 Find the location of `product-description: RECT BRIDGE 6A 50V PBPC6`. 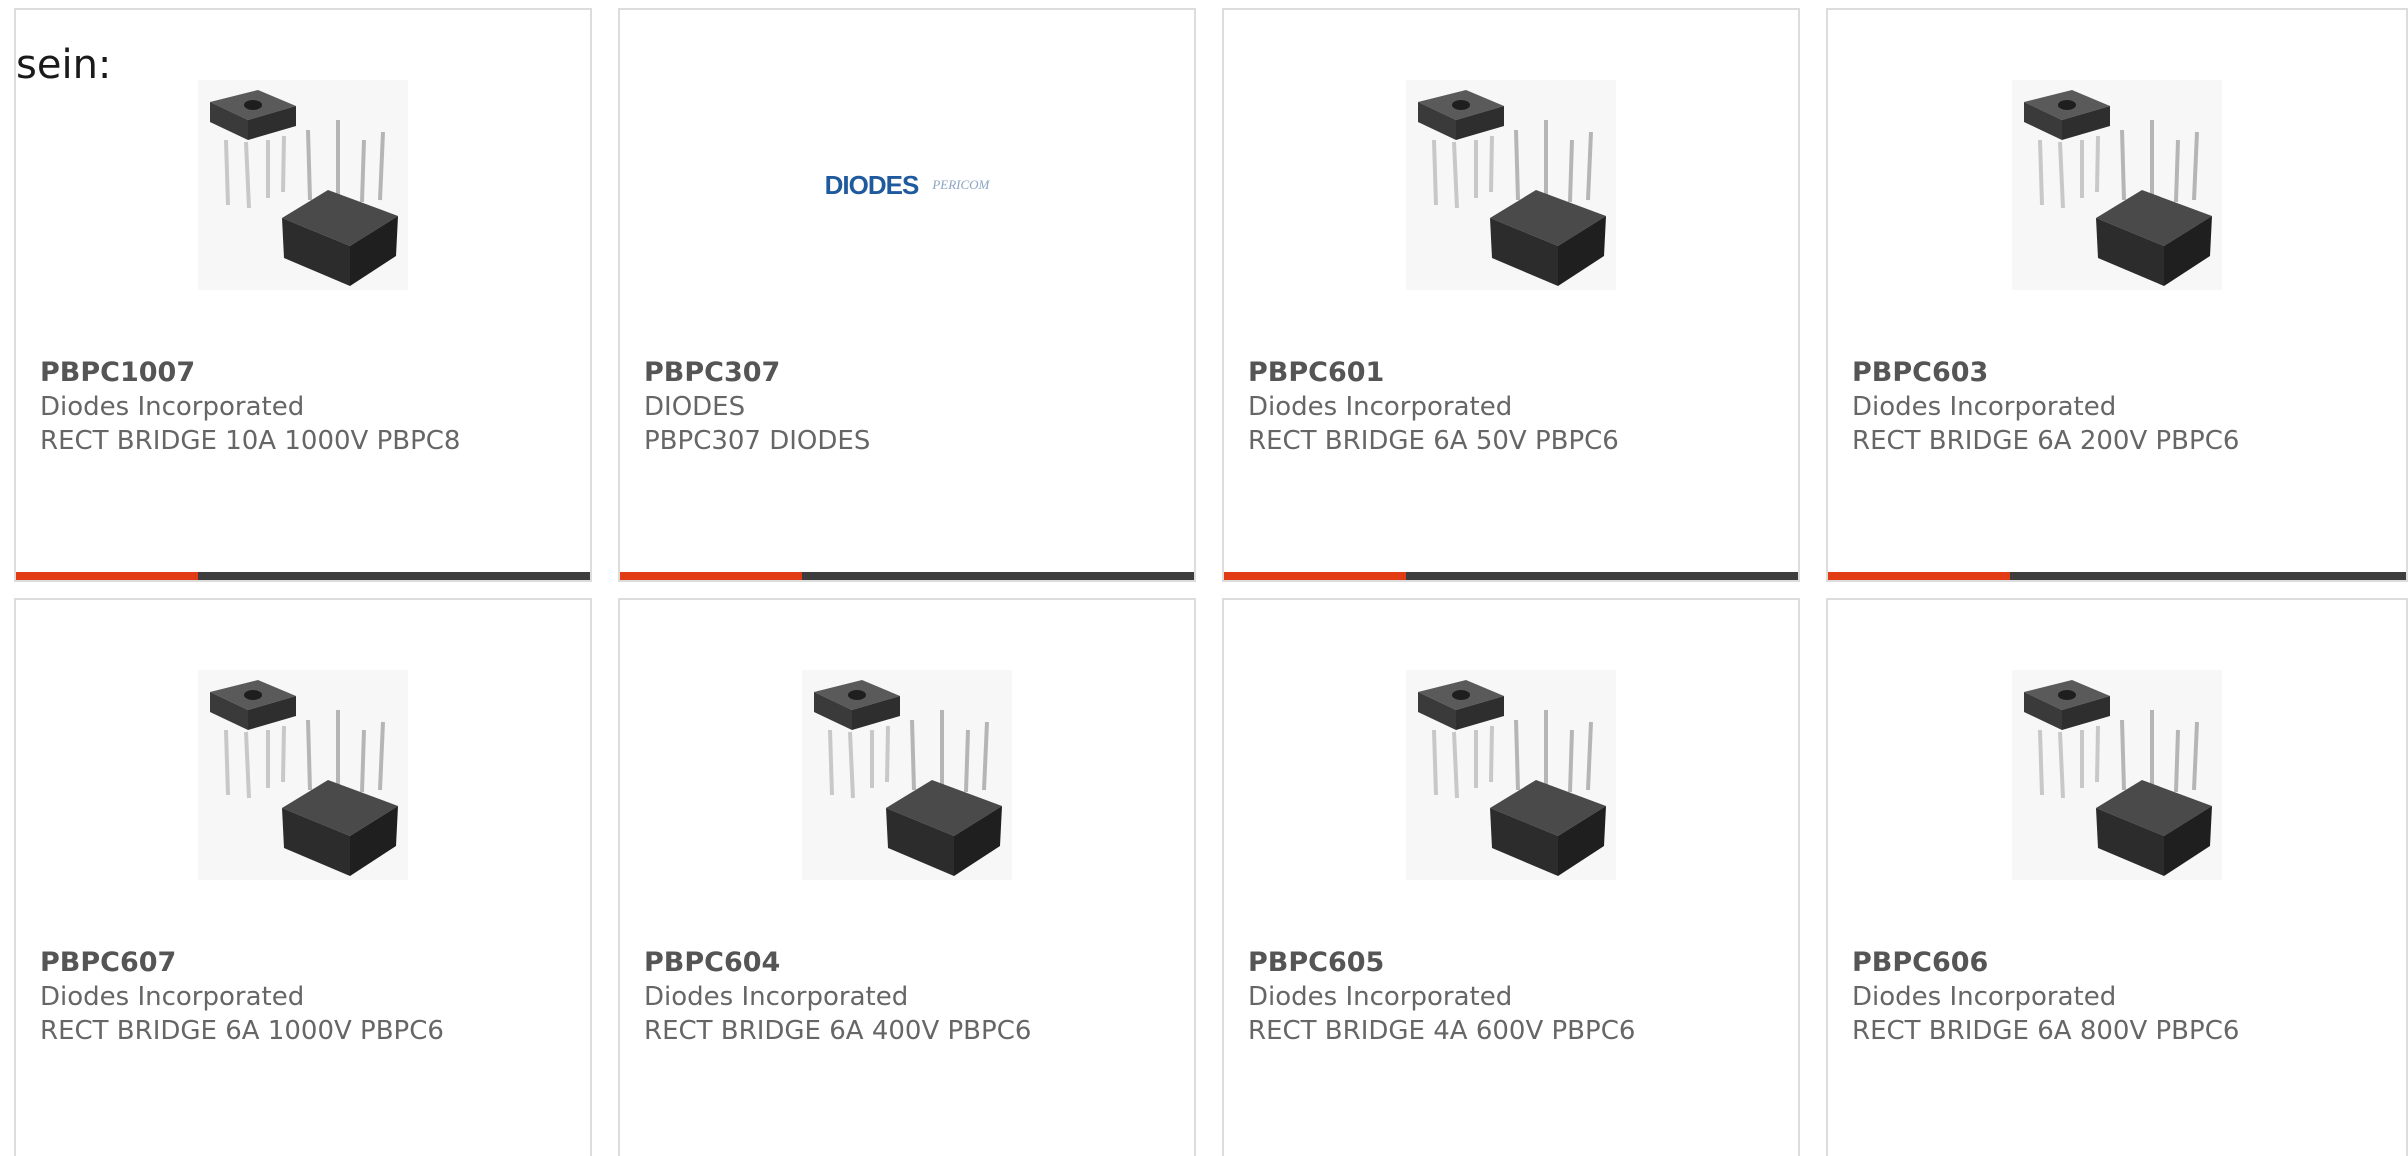

product-description: RECT BRIDGE 6A 50V PBPC6 is located at coordinates (1433, 441).